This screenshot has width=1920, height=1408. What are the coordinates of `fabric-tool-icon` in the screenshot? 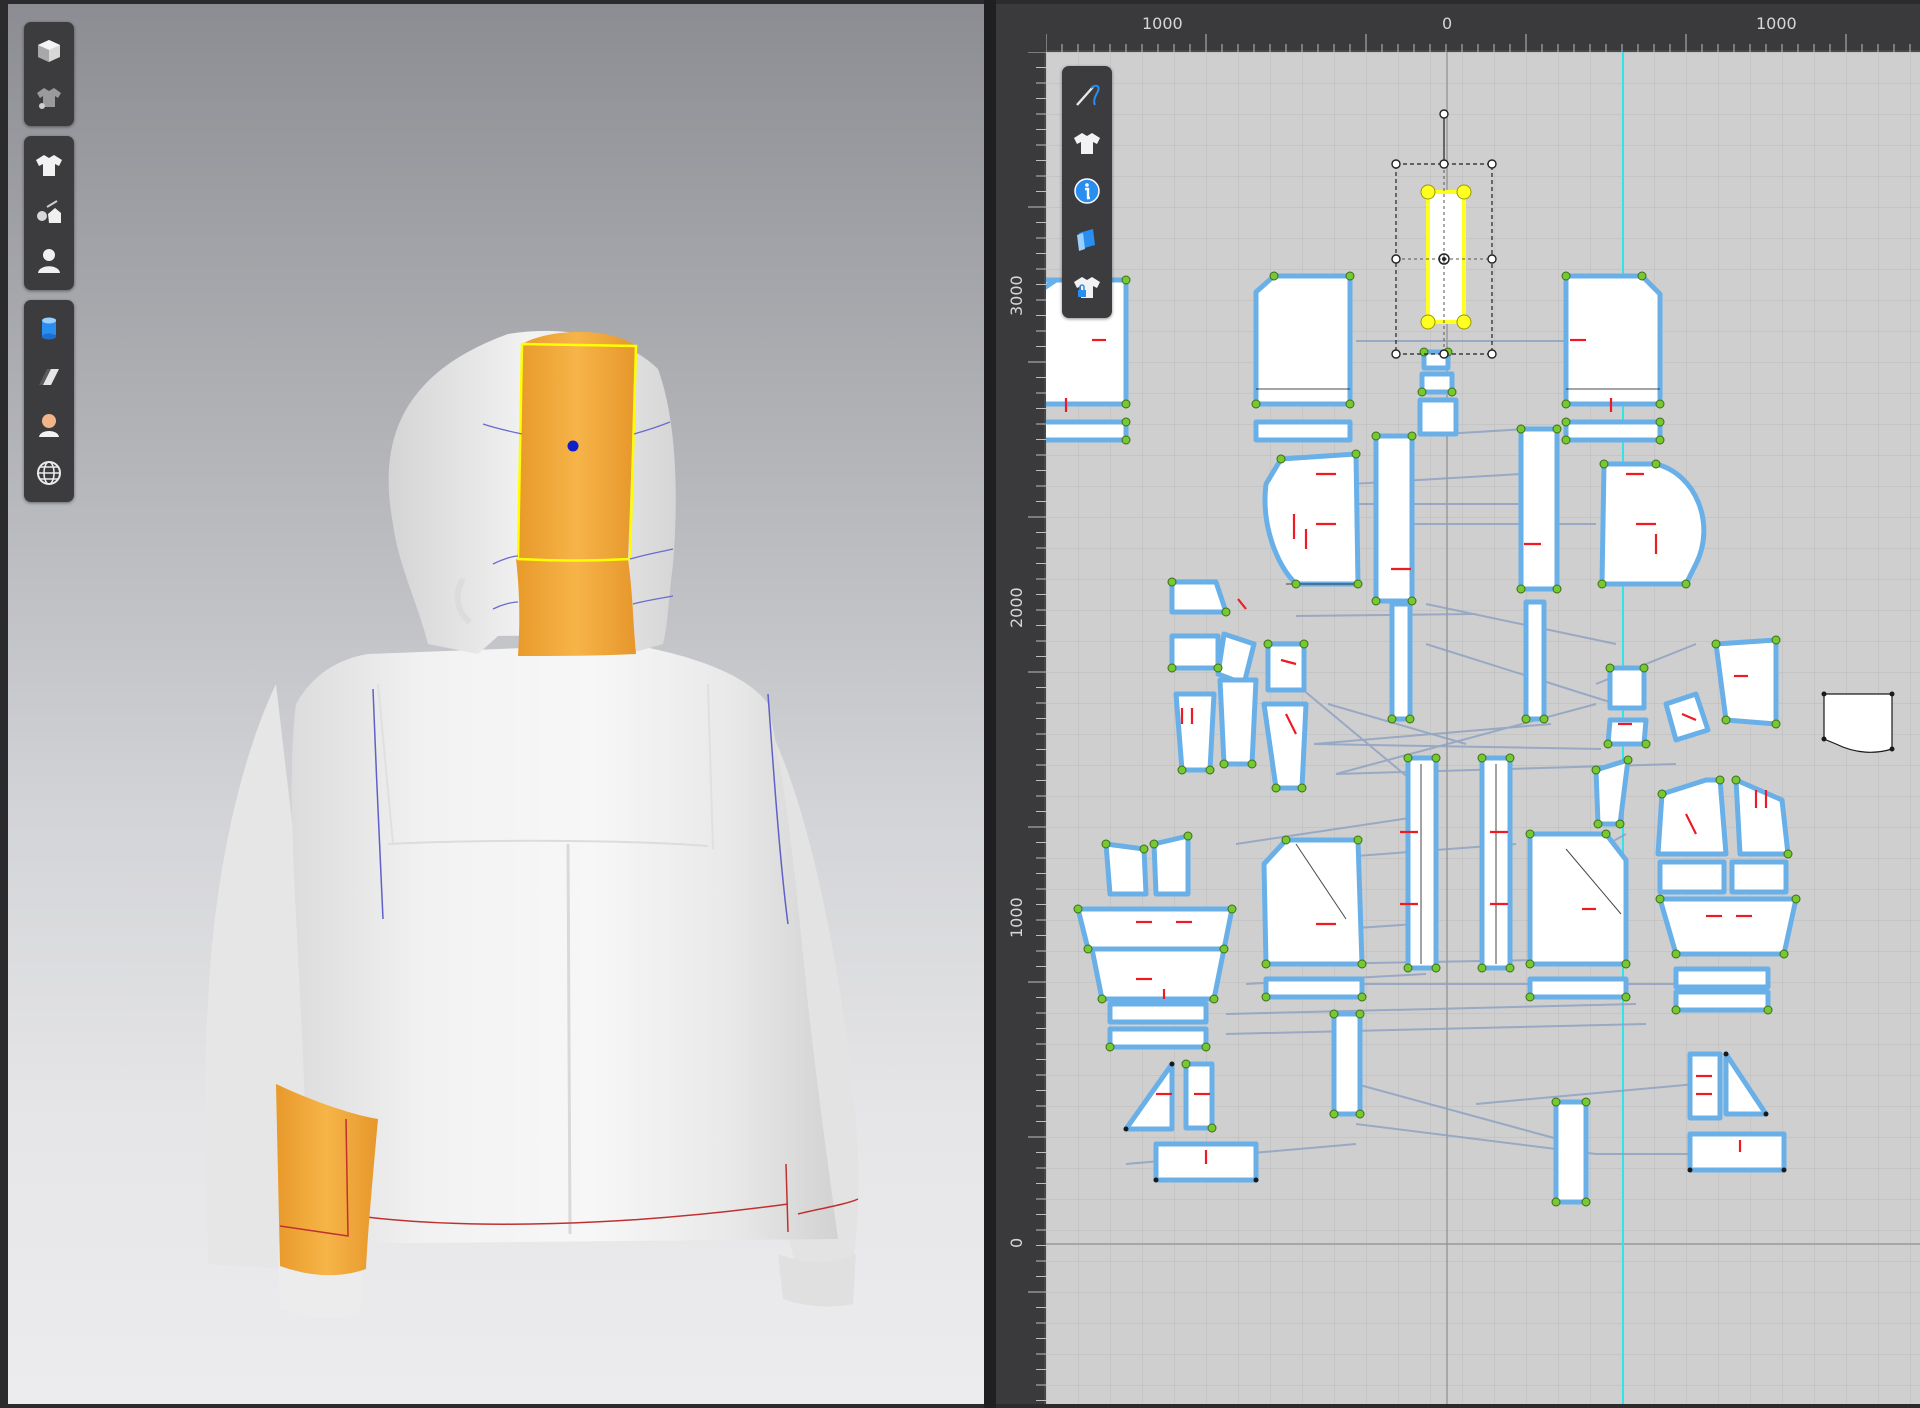 It's located at (49, 213).